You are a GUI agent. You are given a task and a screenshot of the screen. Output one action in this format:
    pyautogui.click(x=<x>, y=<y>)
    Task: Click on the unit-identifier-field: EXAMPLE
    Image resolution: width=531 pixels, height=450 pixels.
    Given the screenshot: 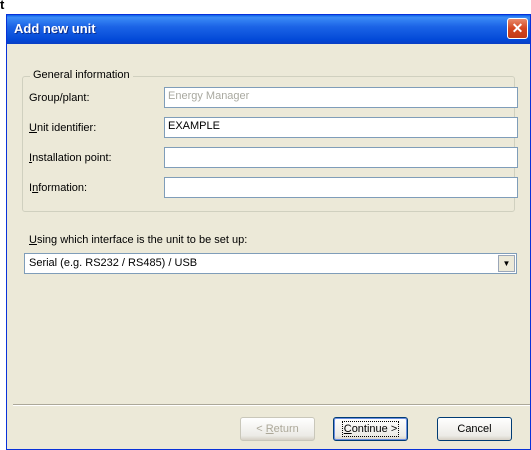 What is the action you would take?
    pyautogui.click(x=341, y=127)
    